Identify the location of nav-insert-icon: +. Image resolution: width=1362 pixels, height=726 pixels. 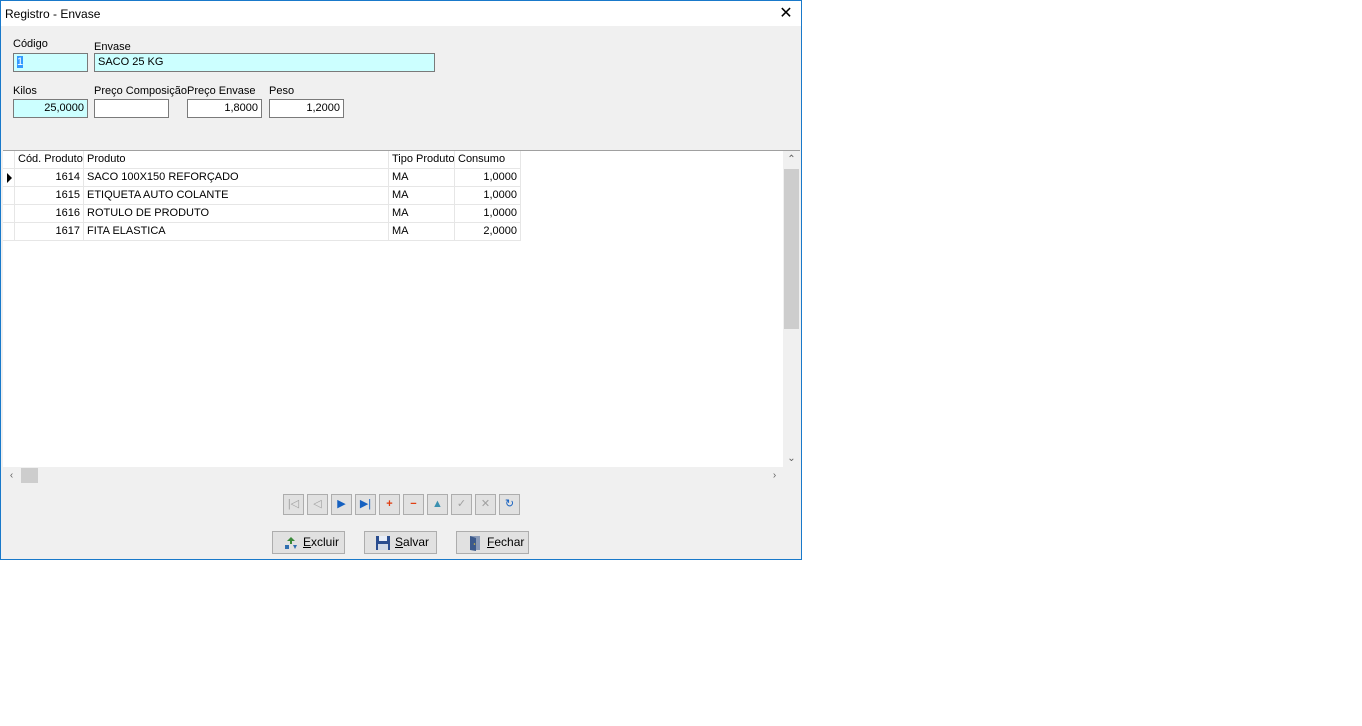
(389, 504).